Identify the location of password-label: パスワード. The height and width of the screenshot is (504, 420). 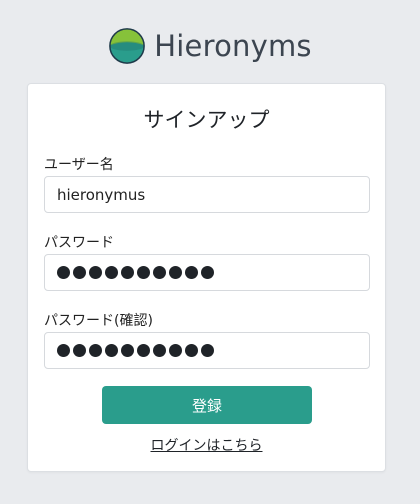
(79, 243).